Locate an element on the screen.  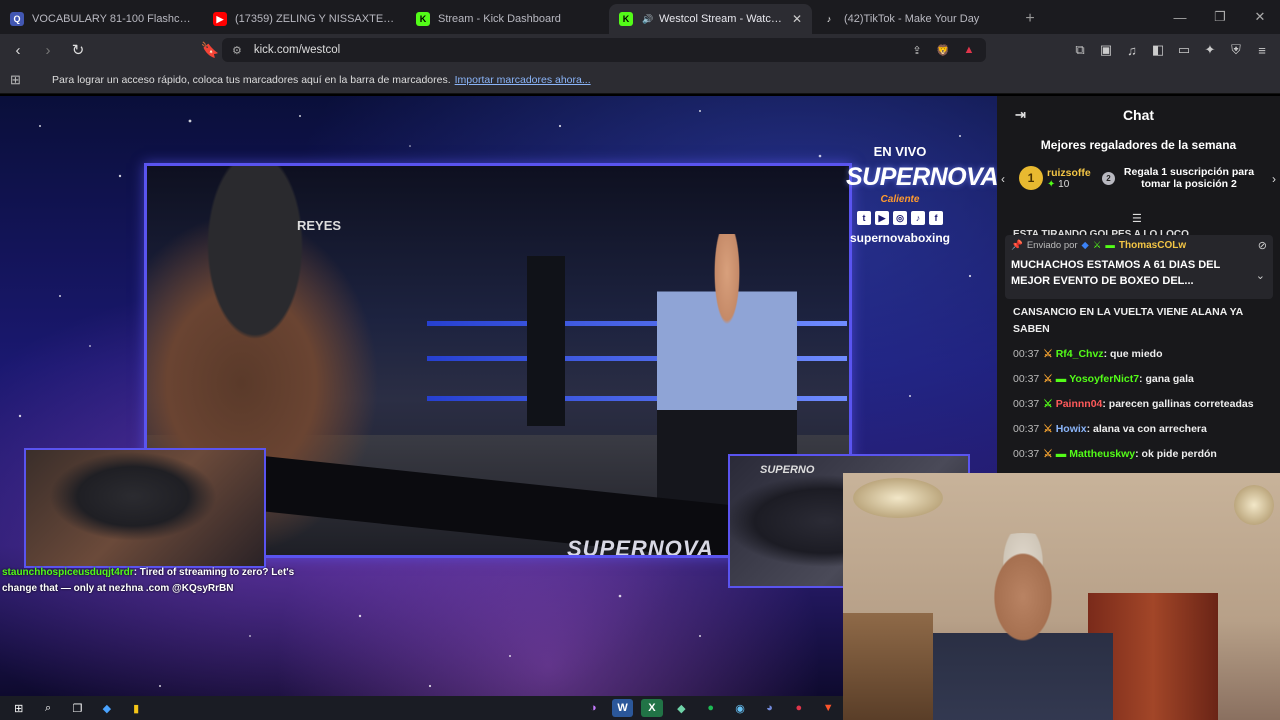
chevron-right-icon: › is located at coordinates (1274, 179).